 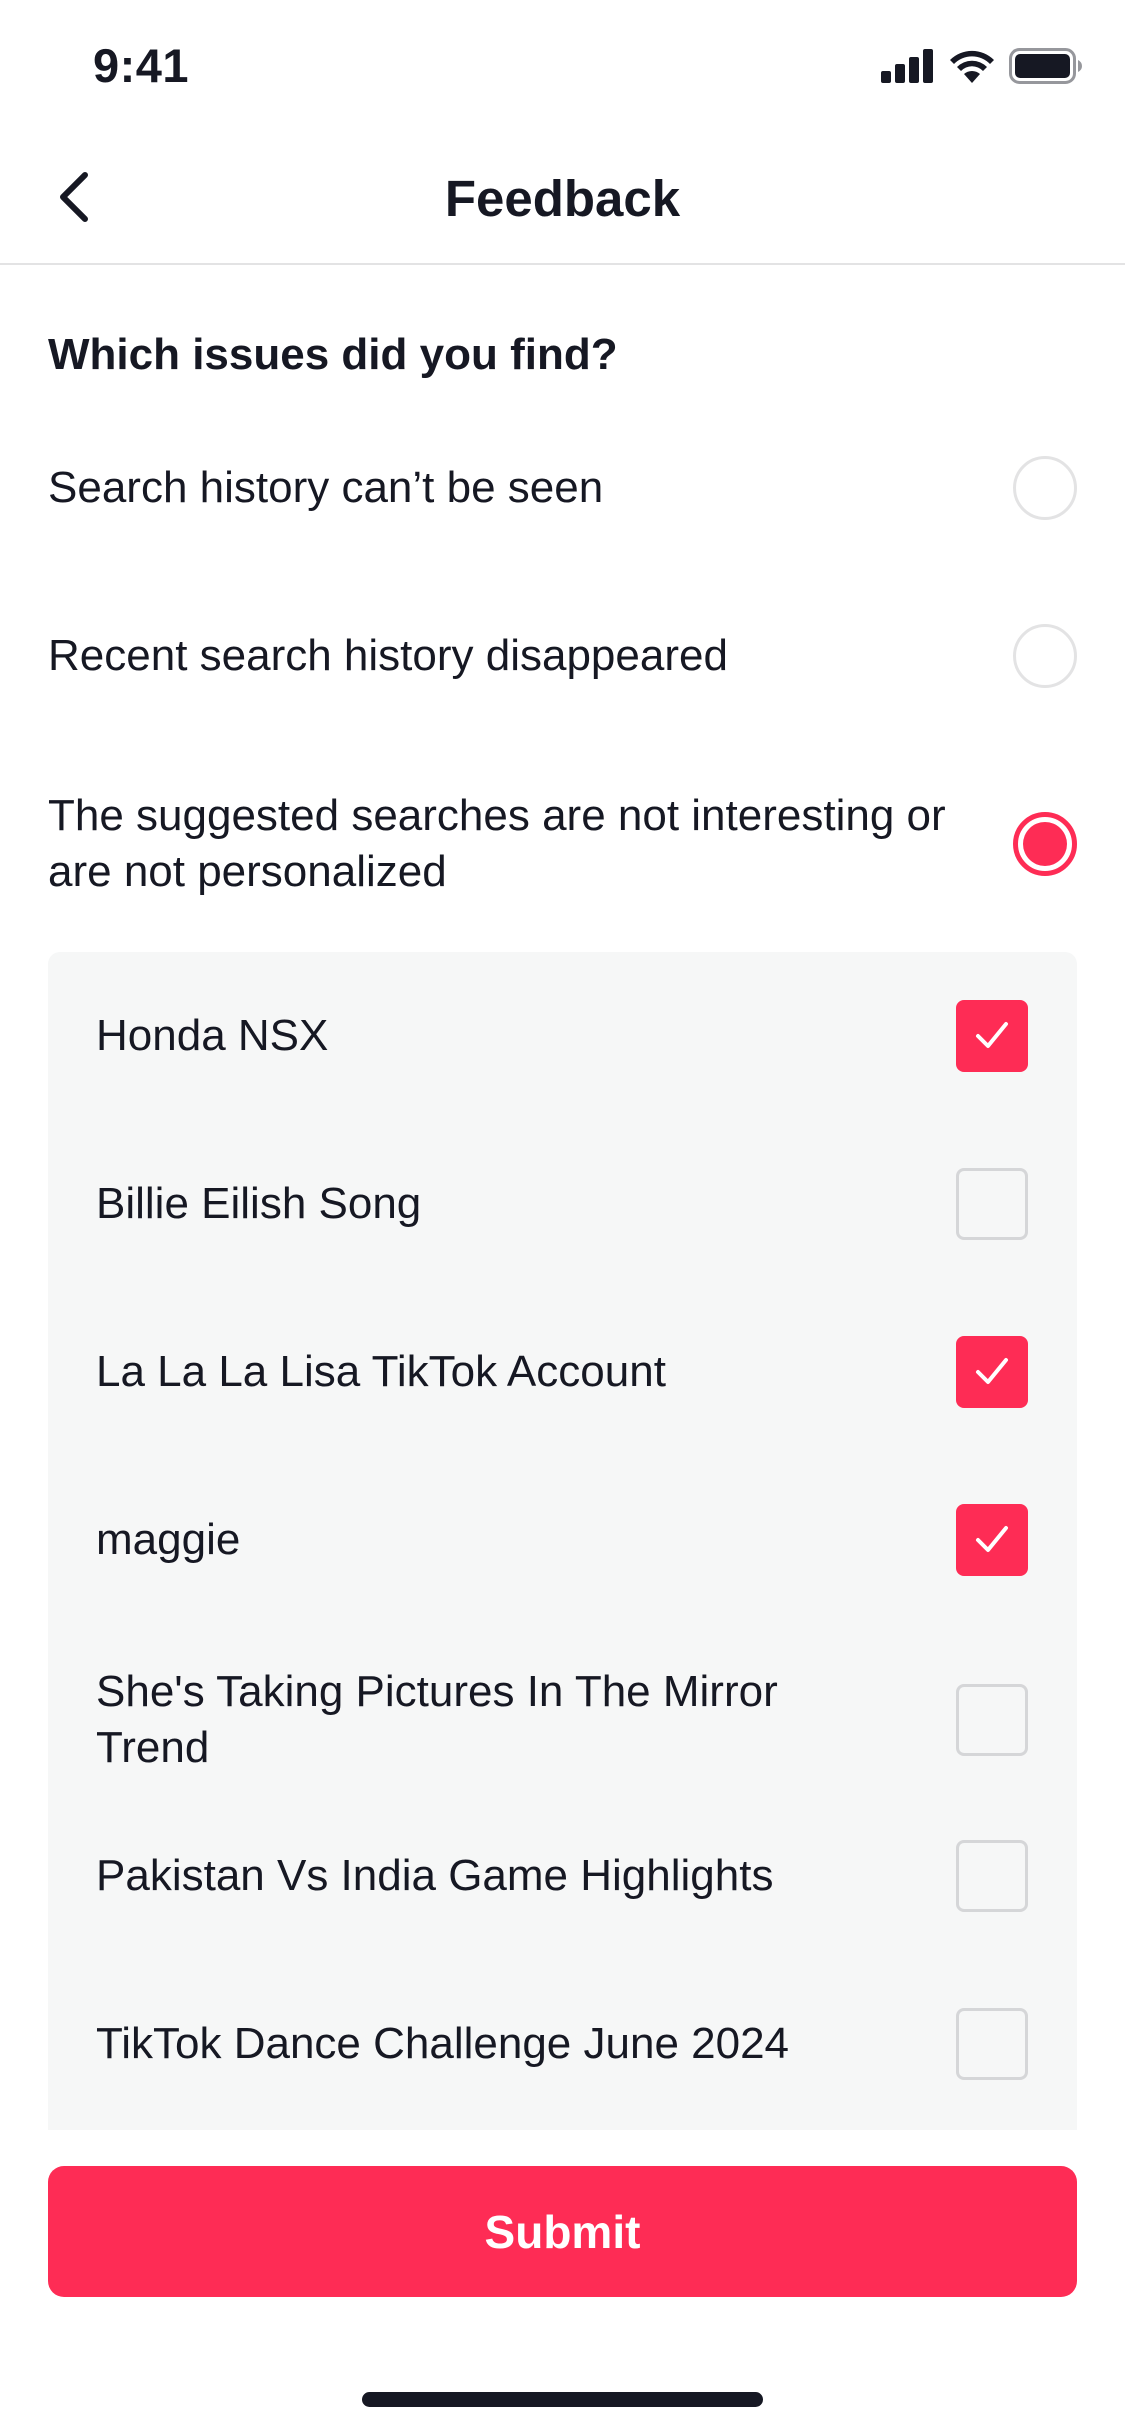 I want to click on option-label: Recent search history disappeared, so click(x=388, y=655).